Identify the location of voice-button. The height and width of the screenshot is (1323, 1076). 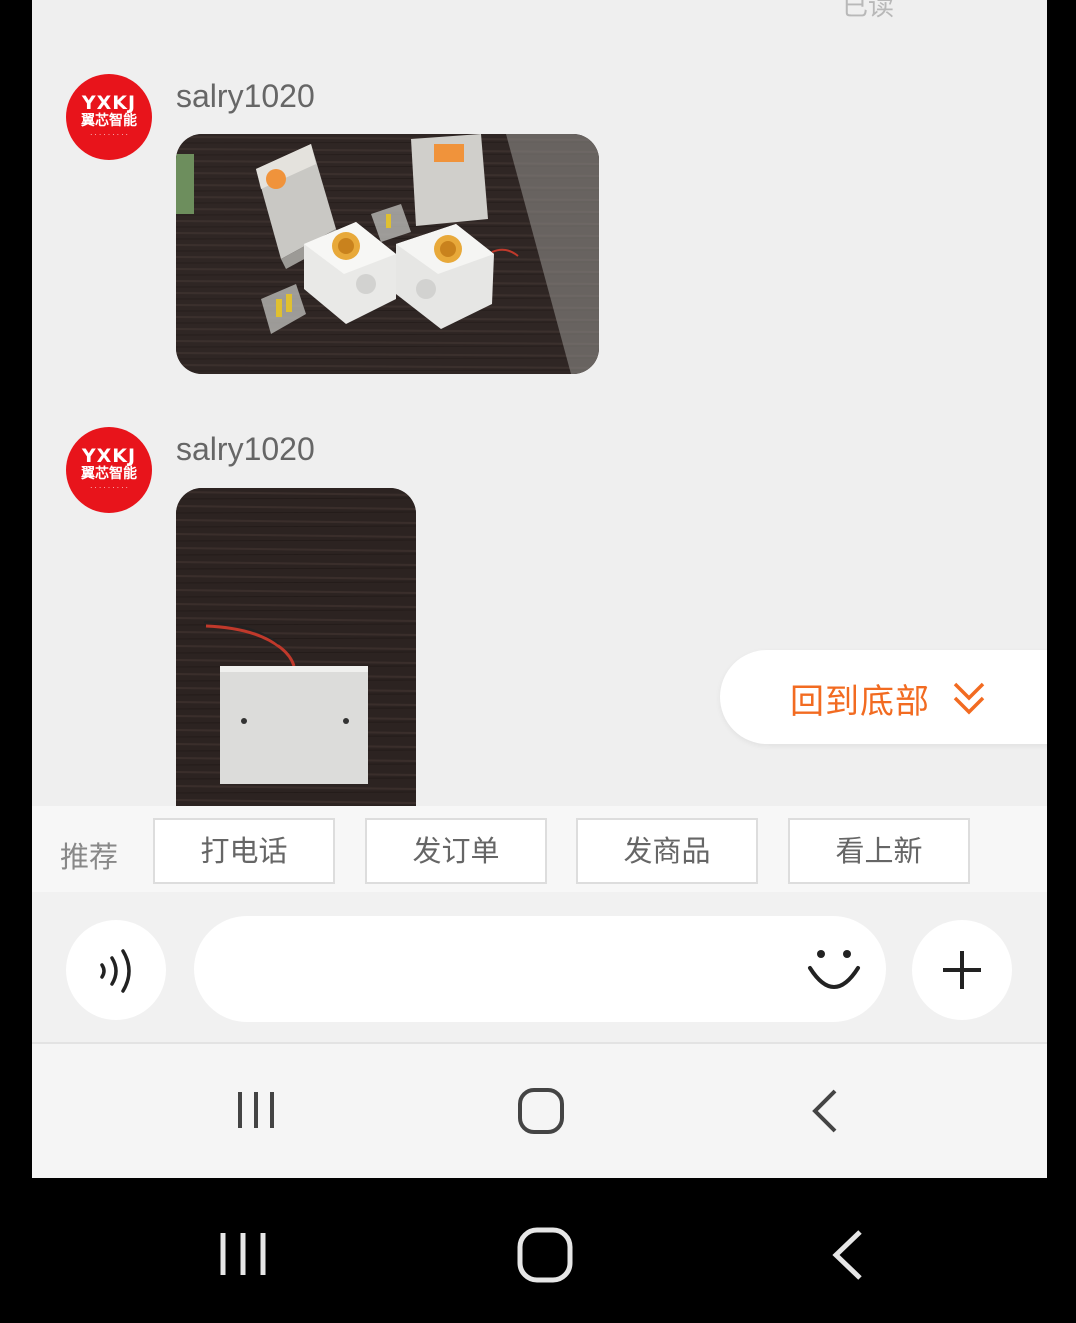
(116, 970).